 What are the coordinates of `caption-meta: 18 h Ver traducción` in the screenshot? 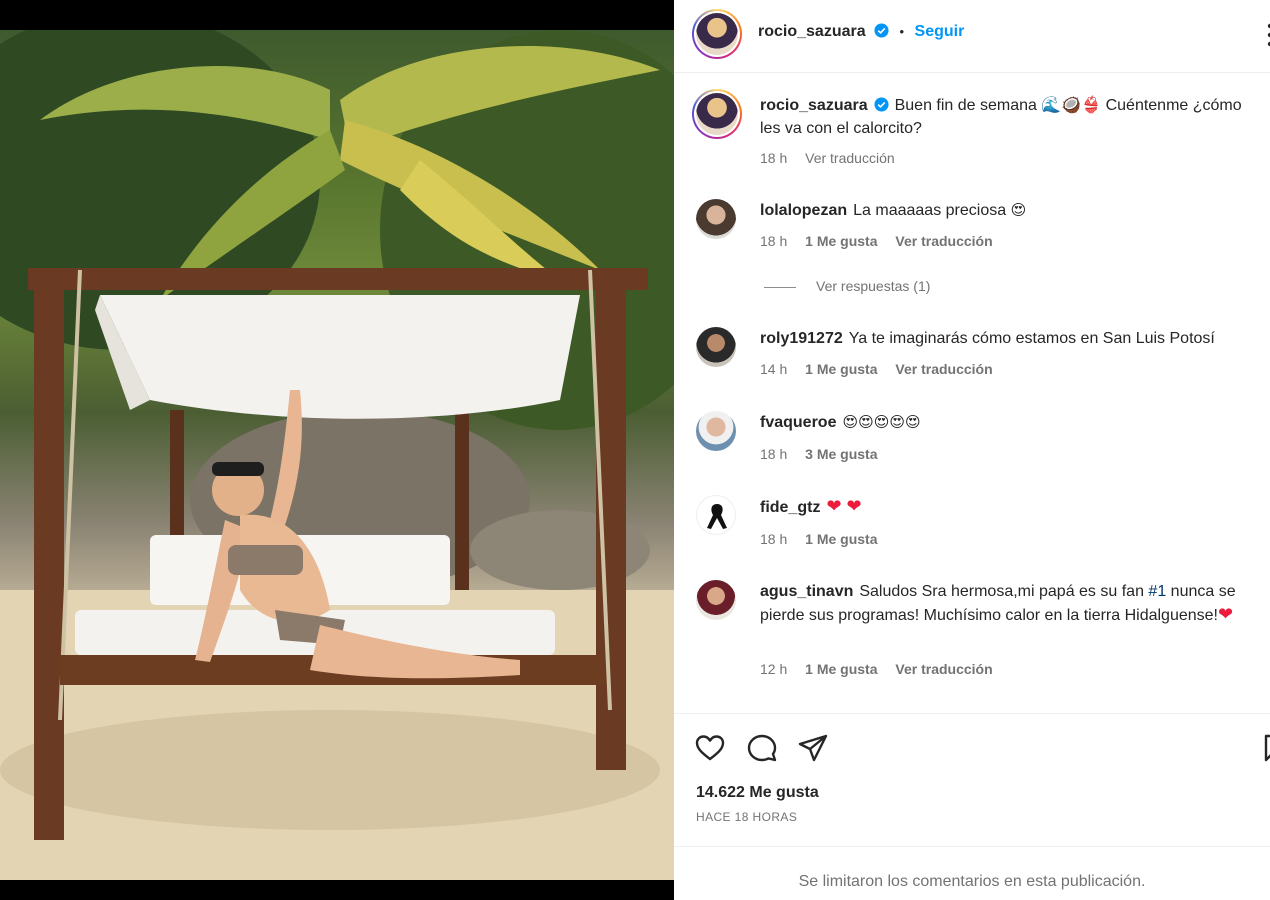 It's located at (834, 158).